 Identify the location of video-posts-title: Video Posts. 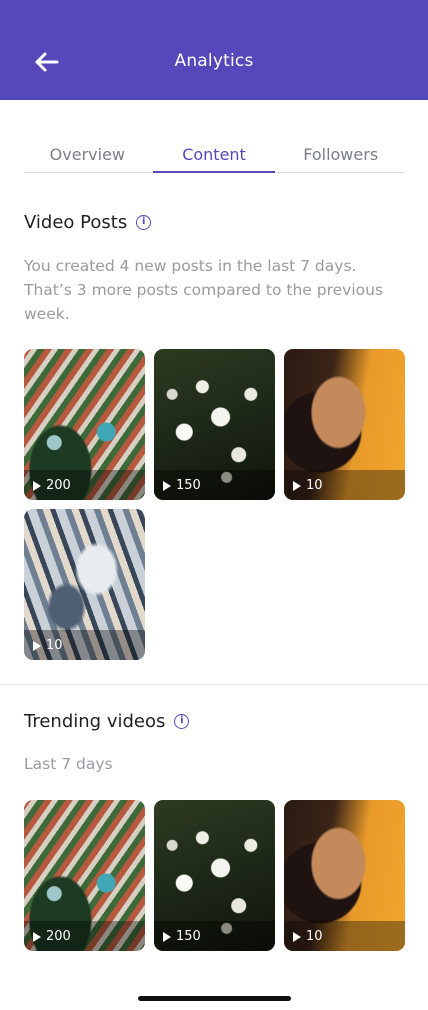
(76, 222).